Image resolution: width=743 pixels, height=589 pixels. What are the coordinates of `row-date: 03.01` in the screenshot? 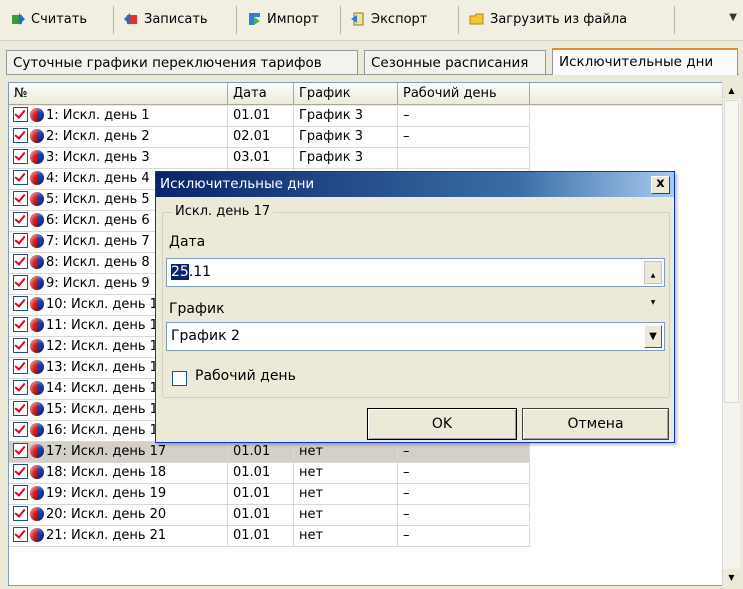 It's located at (261, 158).